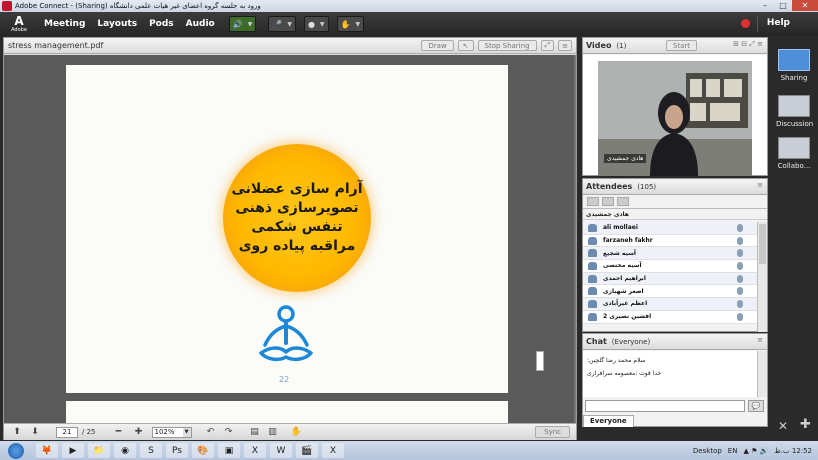 This screenshot has height=460, width=818. Describe the element at coordinates (350, 24) in the screenshot. I see `raise-hand-toggle: ✋ ▼` at that location.